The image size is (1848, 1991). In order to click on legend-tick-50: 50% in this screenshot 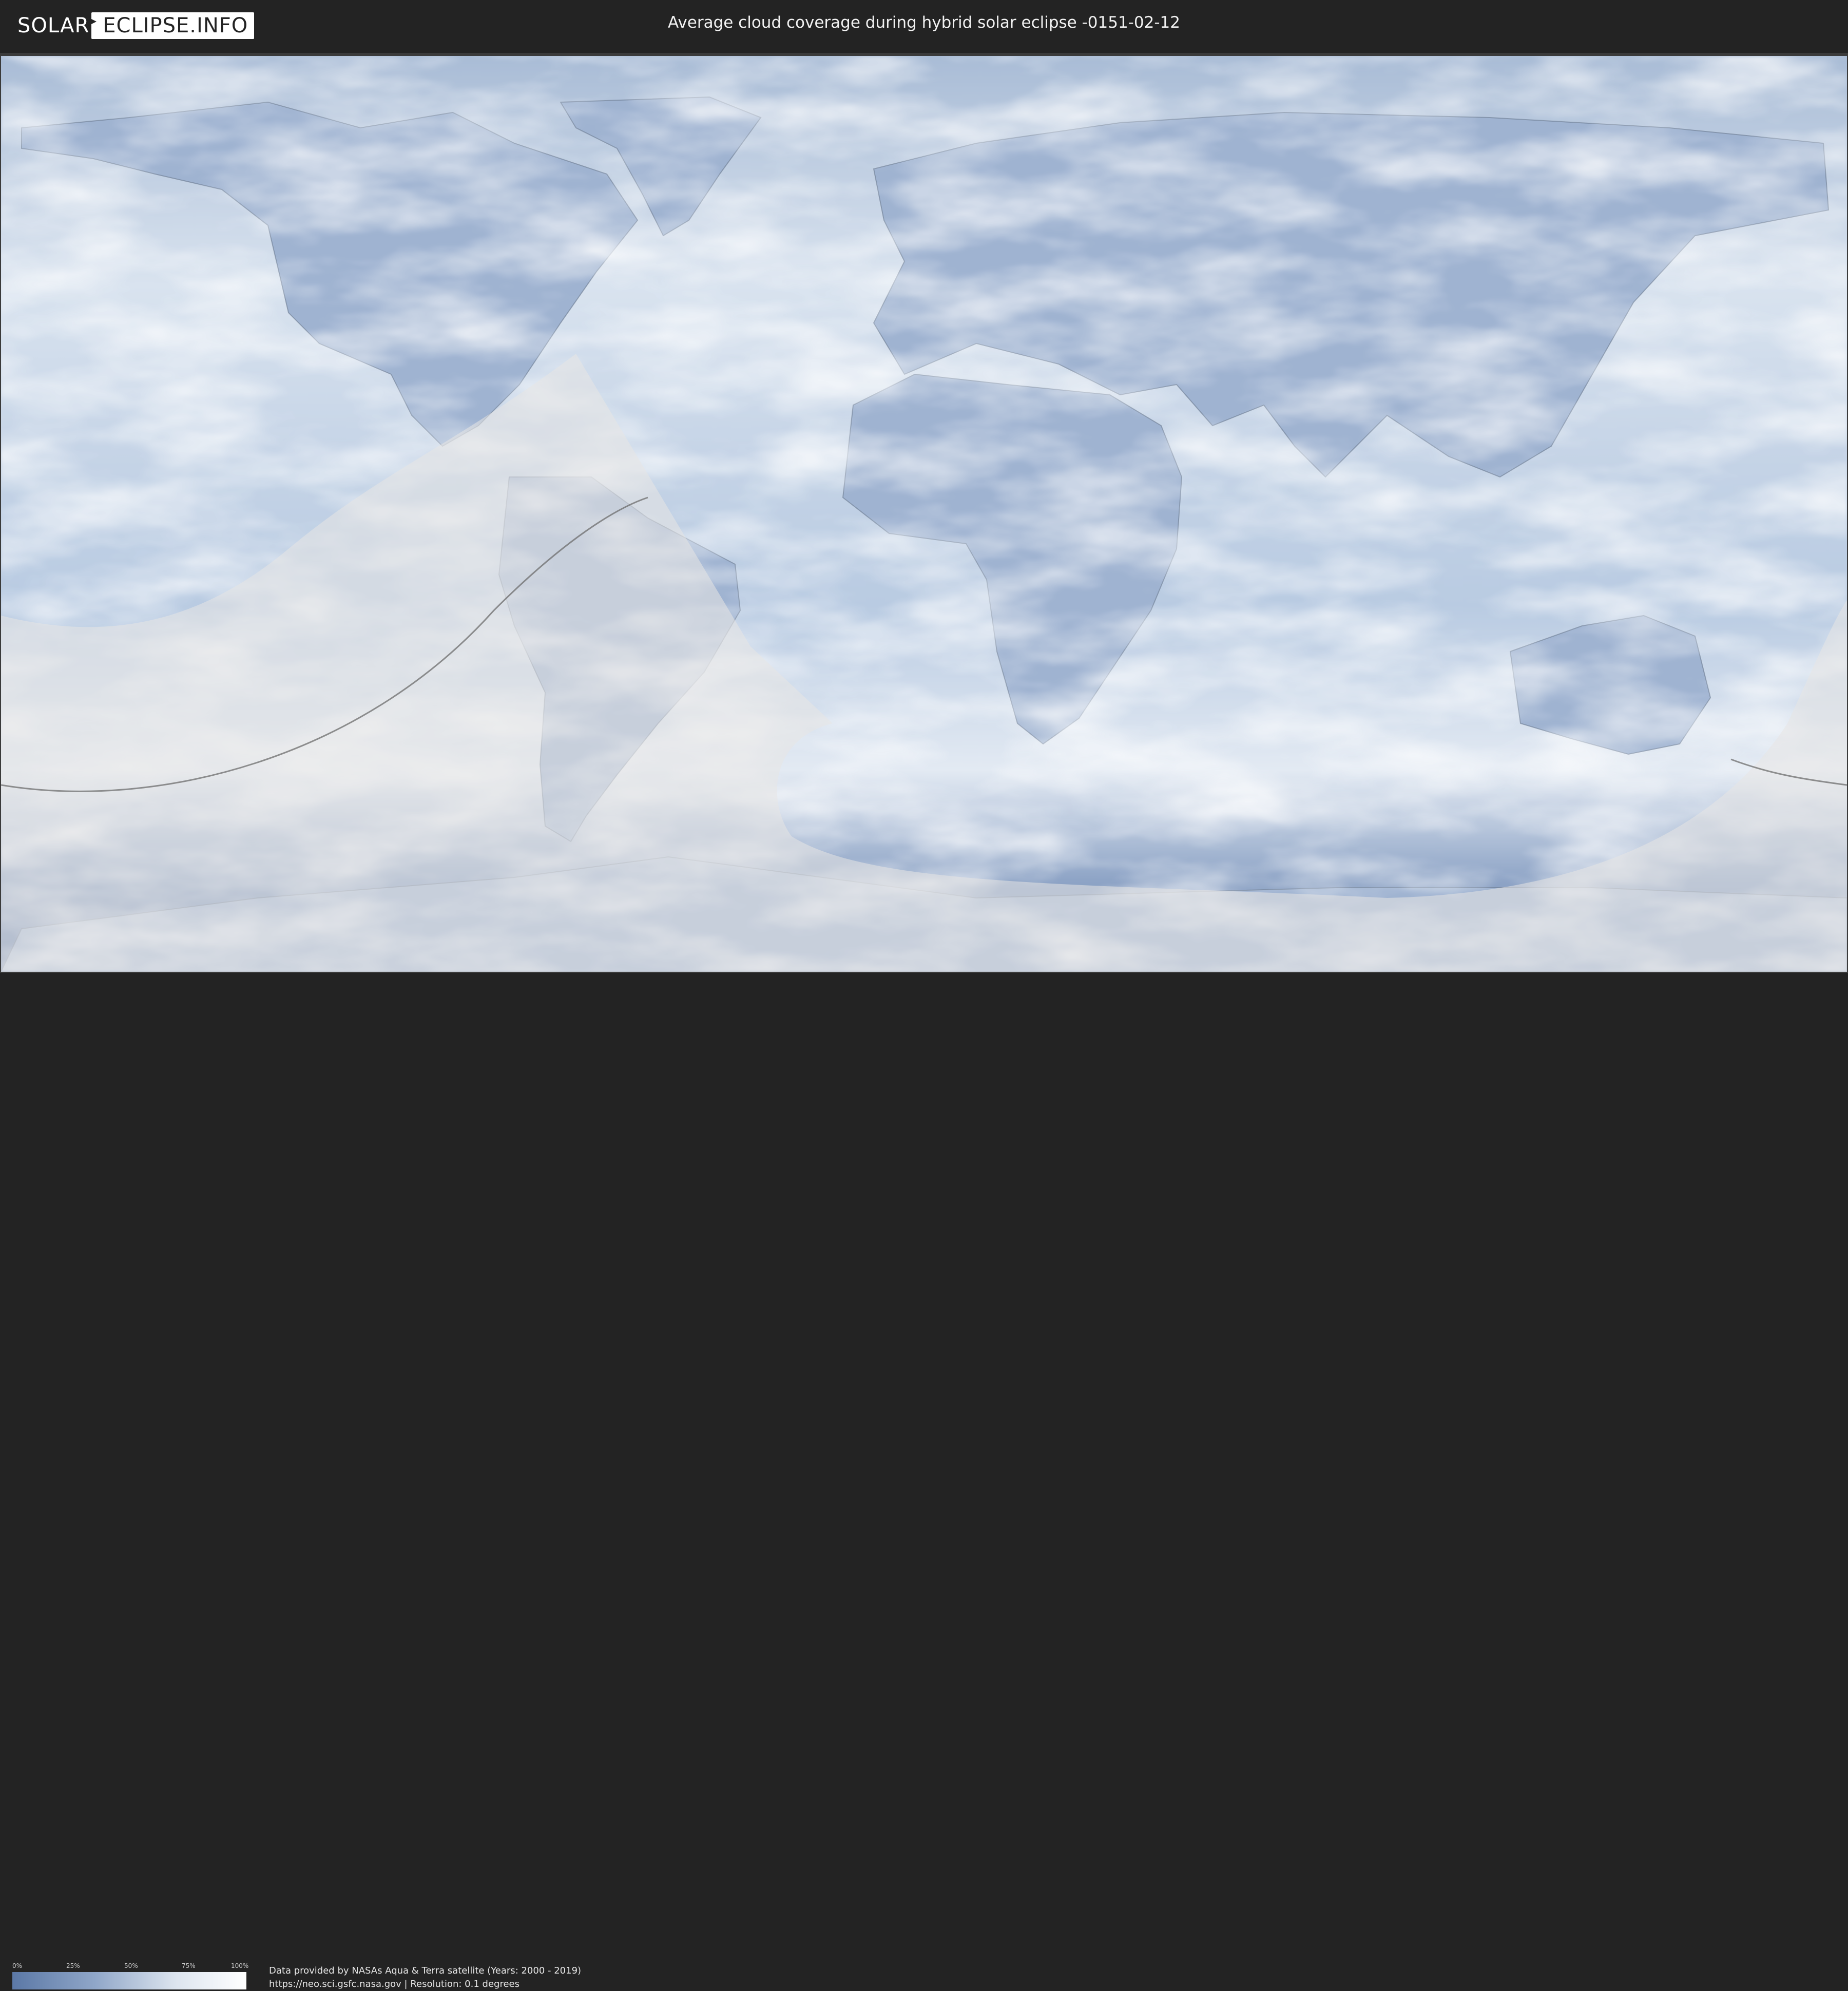, I will do `click(131, 1966)`.